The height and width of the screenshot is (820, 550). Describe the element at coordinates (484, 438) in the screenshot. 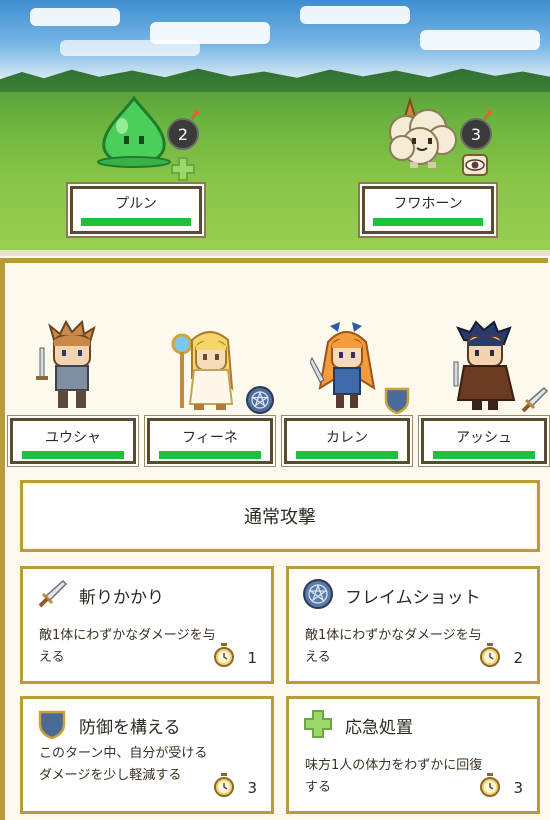

I see `party-member-name: アッシュ` at that location.